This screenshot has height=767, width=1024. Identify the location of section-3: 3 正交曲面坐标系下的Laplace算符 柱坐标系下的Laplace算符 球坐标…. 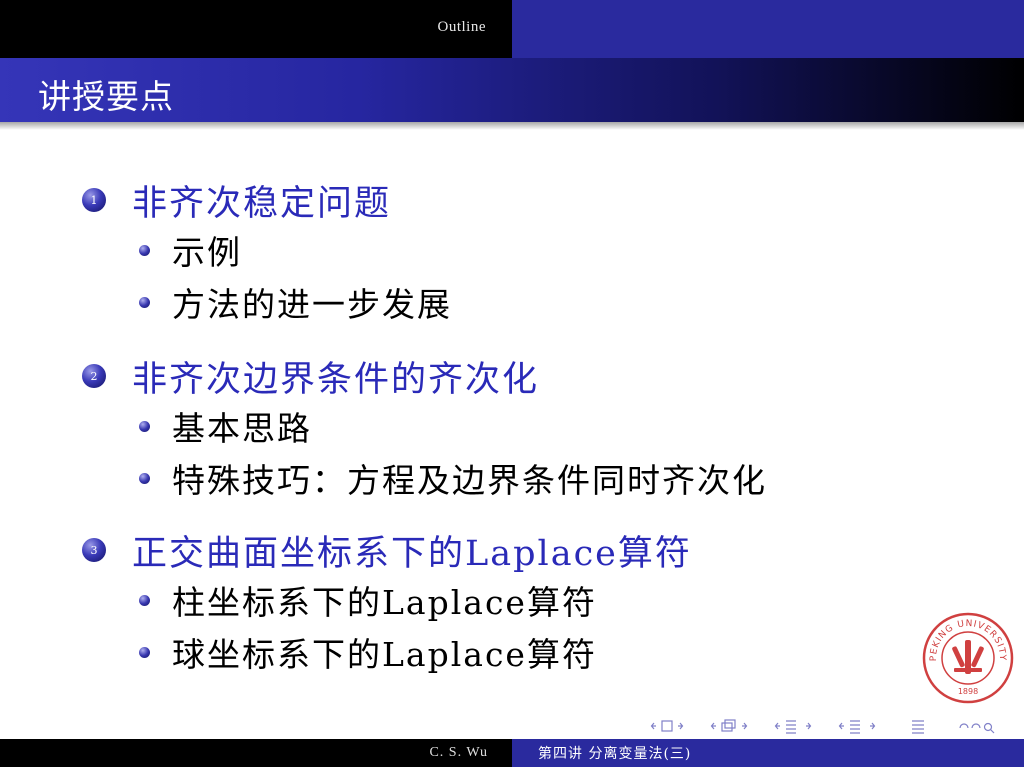
(387, 602).